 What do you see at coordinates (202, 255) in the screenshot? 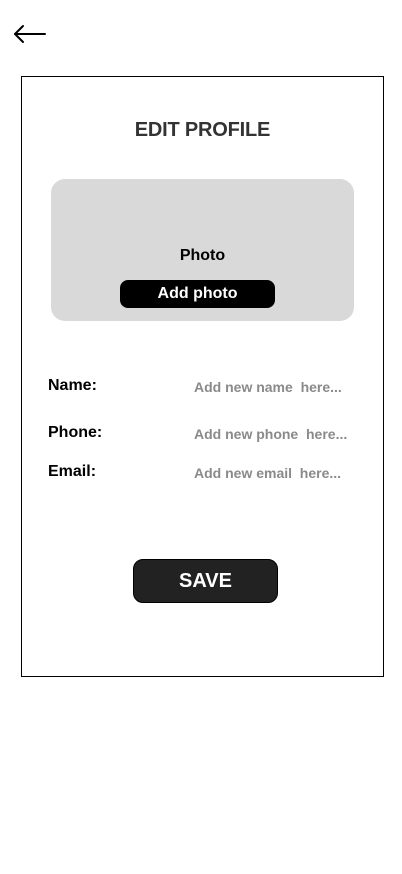
I see `photo-label: Photo` at bounding box center [202, 255].